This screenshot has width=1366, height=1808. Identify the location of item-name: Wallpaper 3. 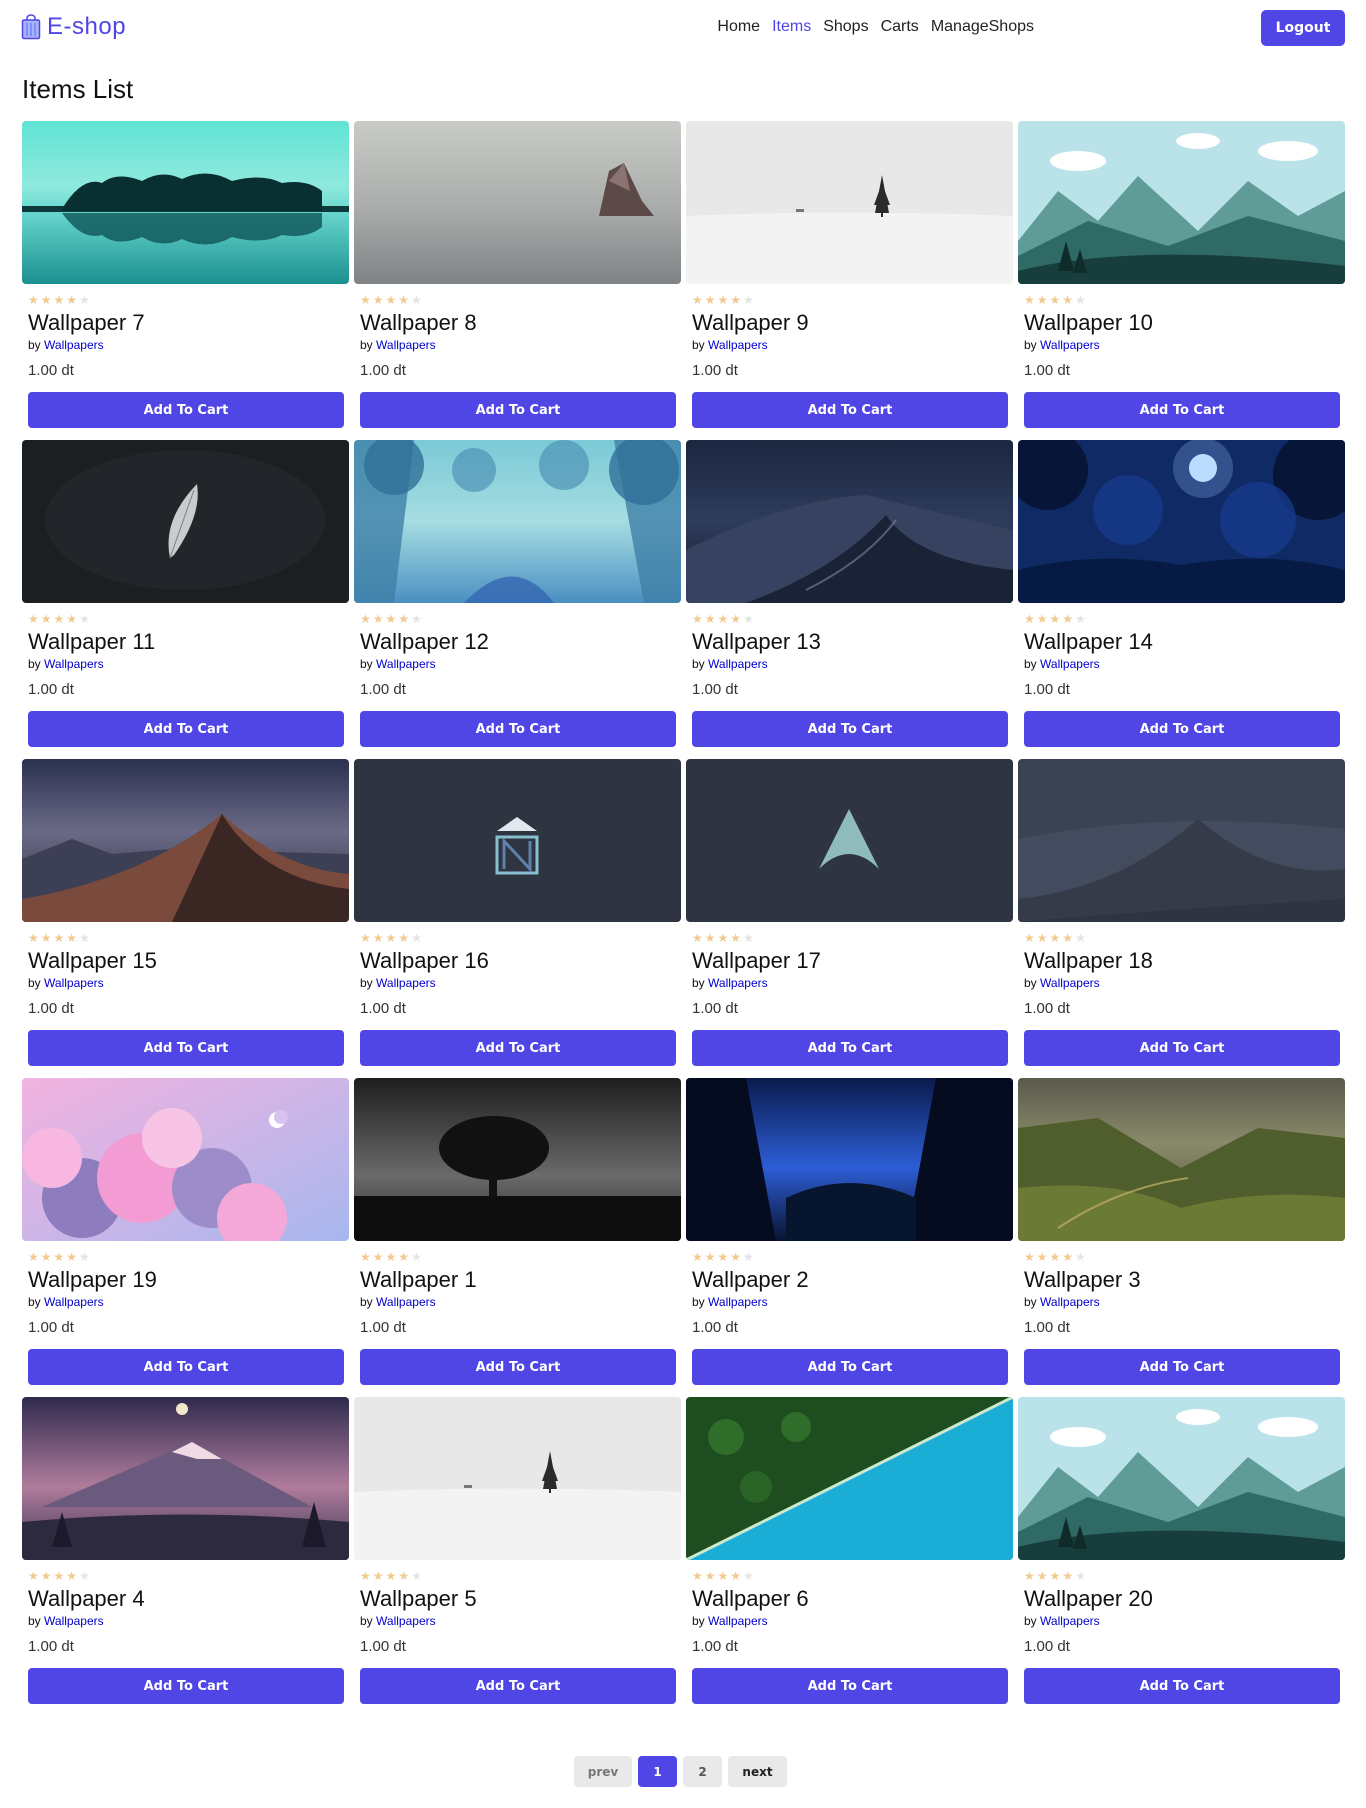
(1184, 1280).